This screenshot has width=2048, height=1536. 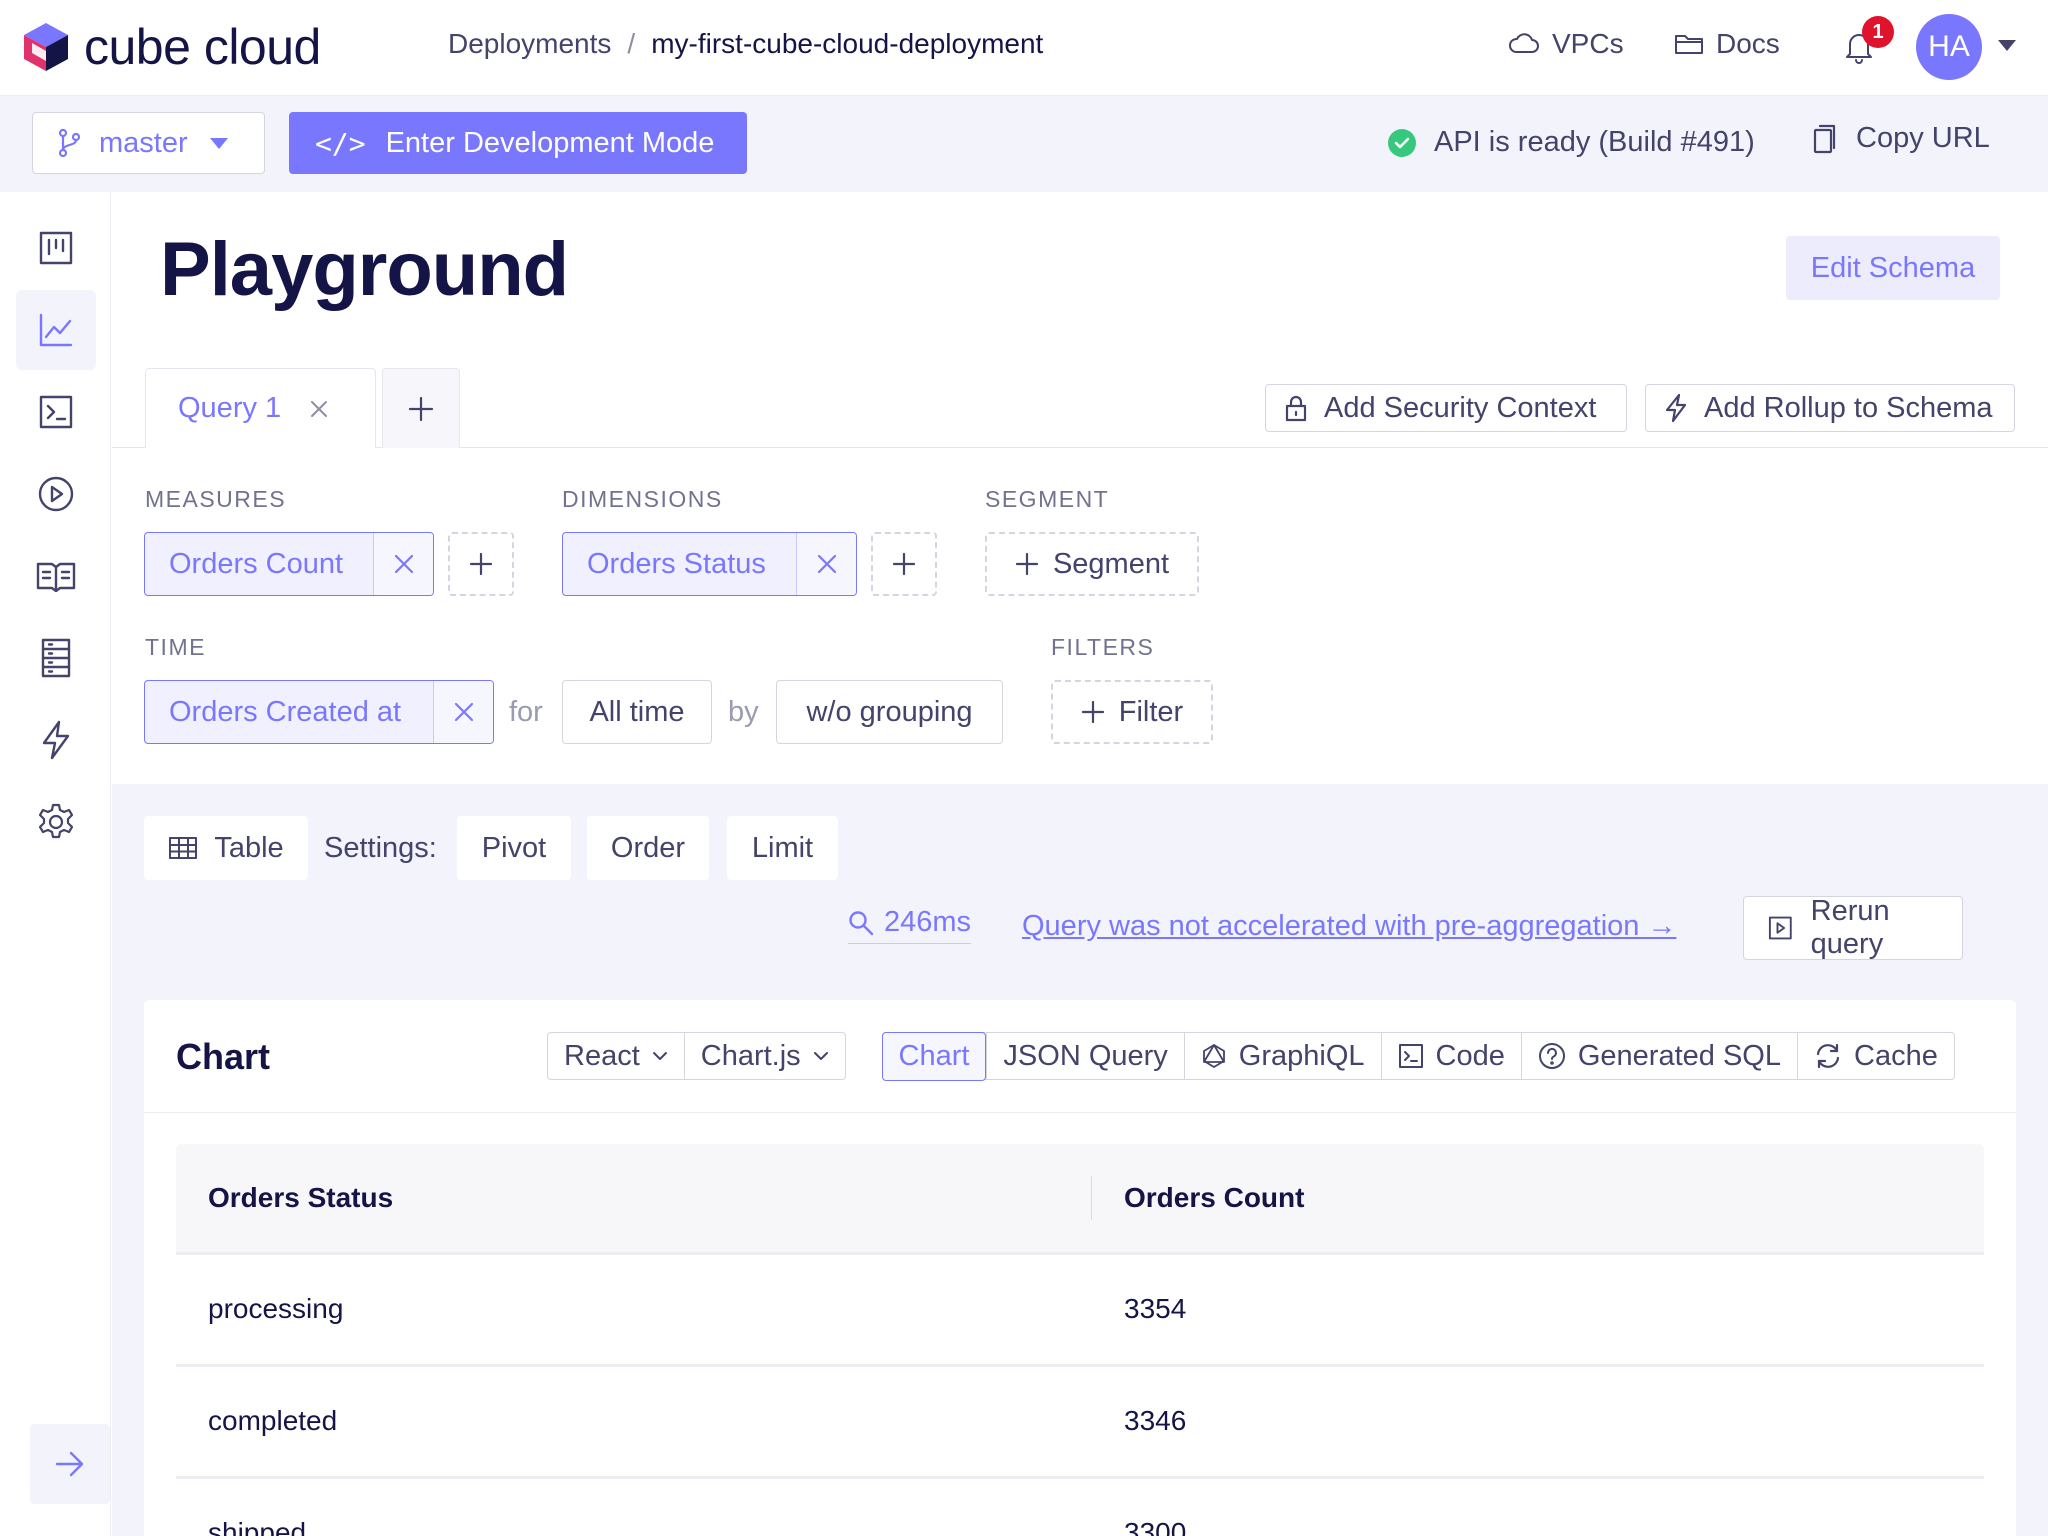 What do you see at coordinates (782, 848) in the screenshot?
I see `limit-button: Limit` at bounding box center [782, 848].